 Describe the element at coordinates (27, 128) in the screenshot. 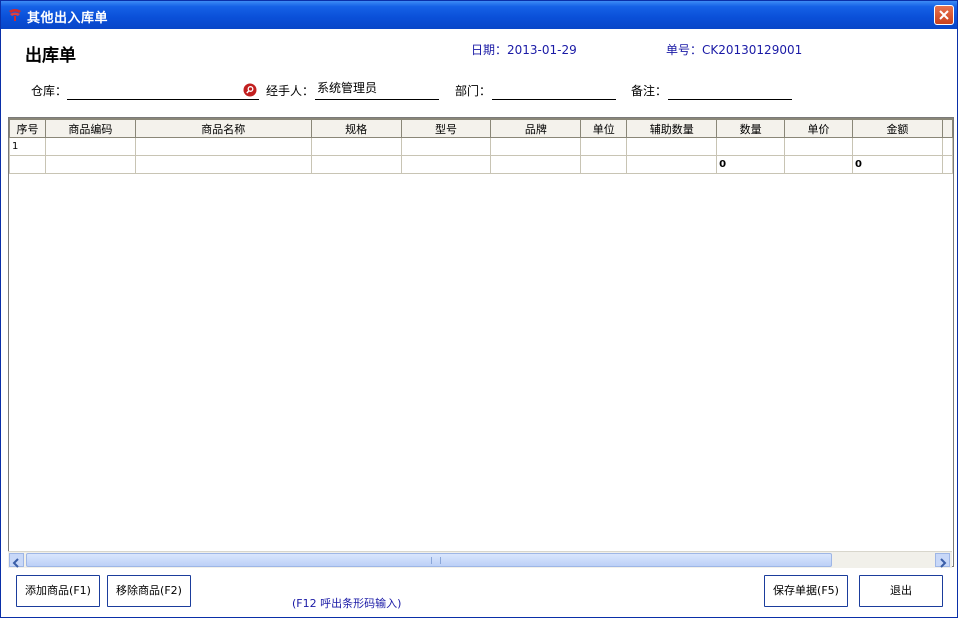

I see `col-header-seq: 序号` at that location.